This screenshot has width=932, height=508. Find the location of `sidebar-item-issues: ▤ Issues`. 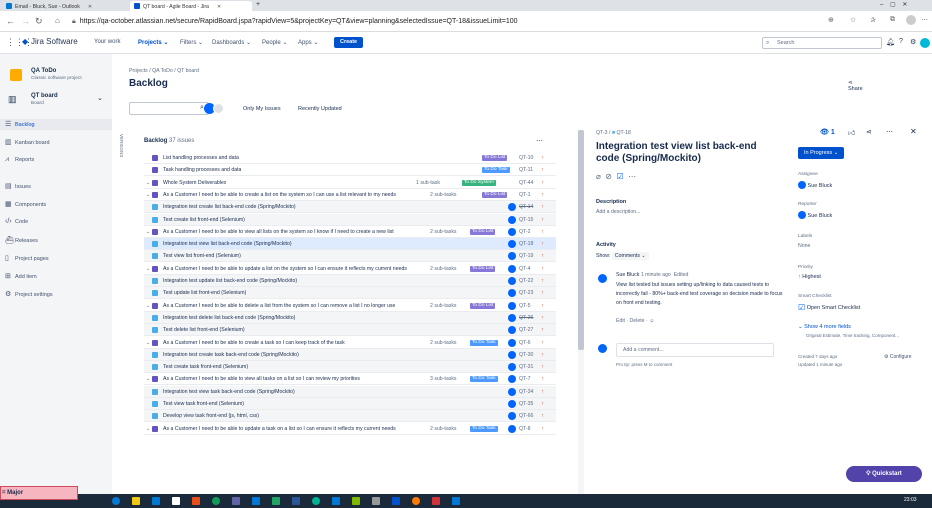

sidebar-item-issues: ▤ Issues is located at coordinates (18, 186).